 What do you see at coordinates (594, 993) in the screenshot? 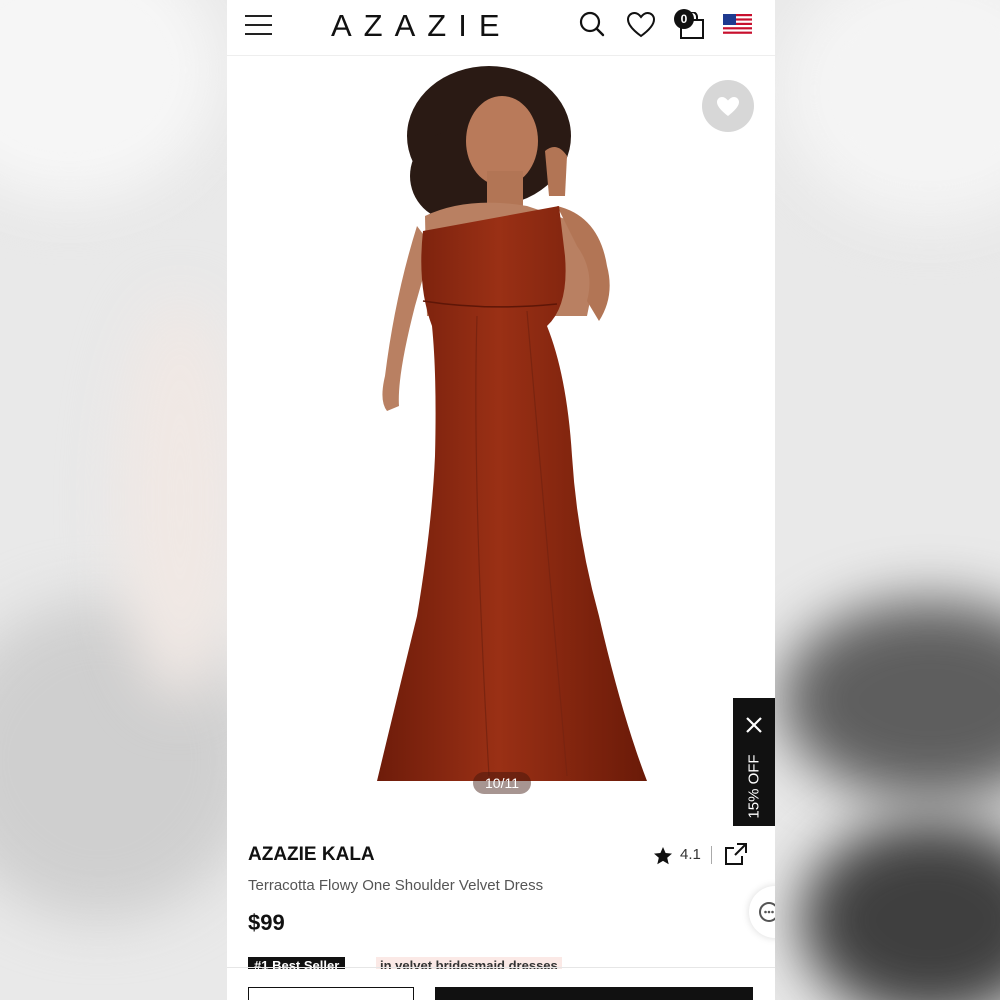
I see `add-to-bag-button` at bounding box center [594, 993].